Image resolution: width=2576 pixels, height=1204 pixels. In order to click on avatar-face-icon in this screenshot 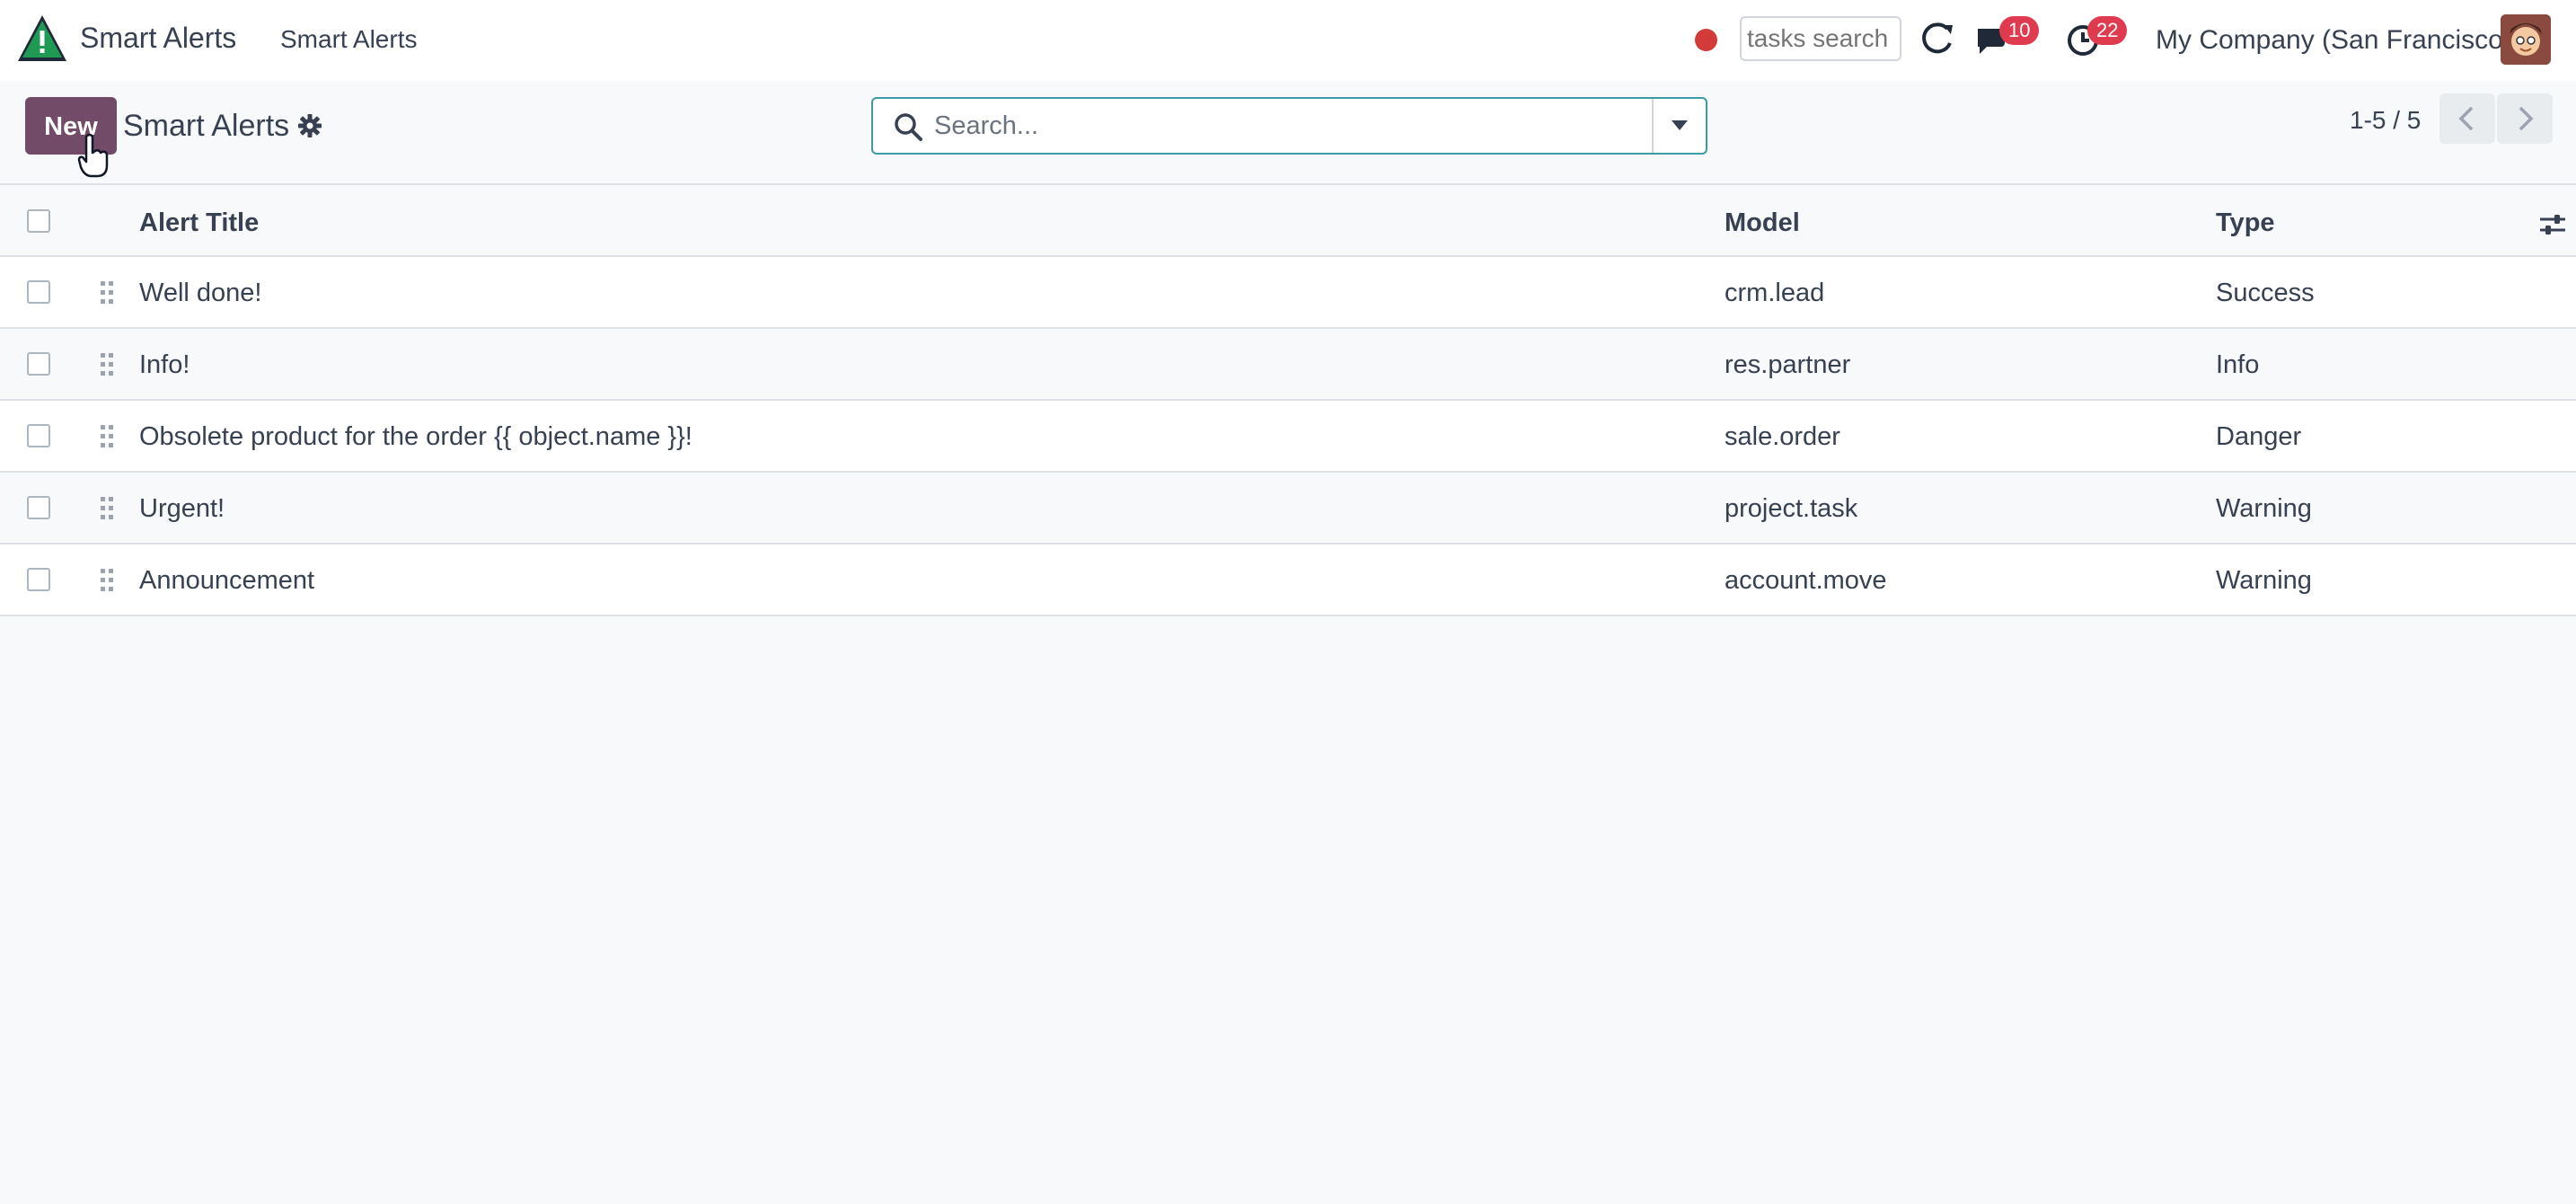, I will do `click(2526, 39)`.